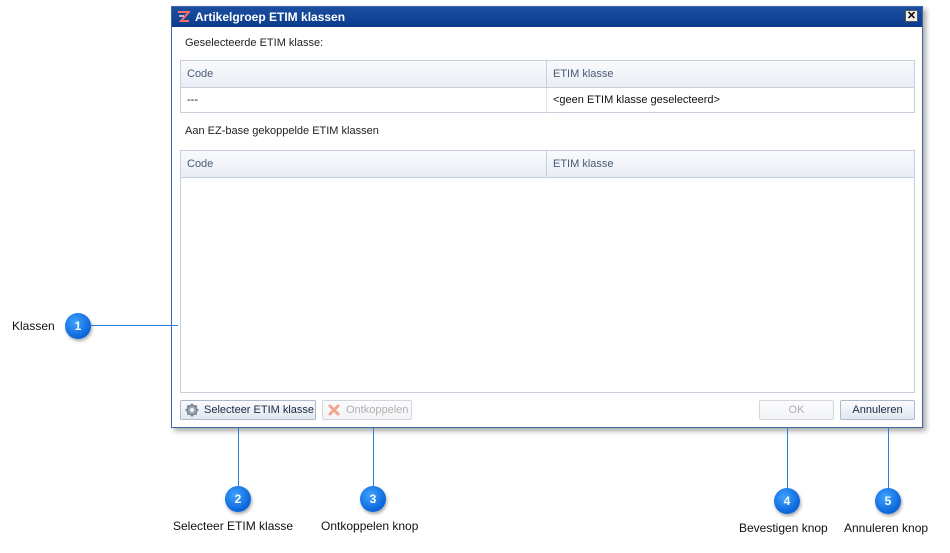 The image size is (950, 553). I want to click on cancel-button-label: Annuleren, so click(877, 410).